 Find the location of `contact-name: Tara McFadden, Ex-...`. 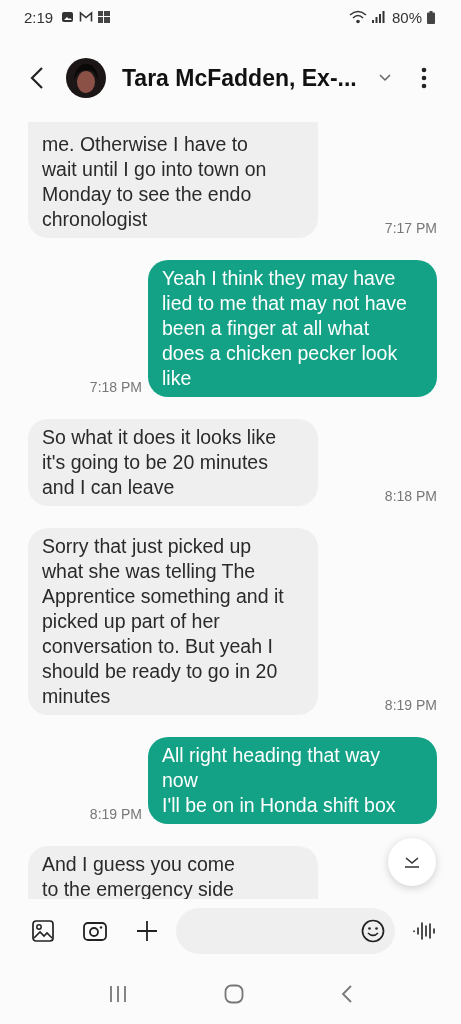

contact-name: Tara McFadden, Ex-... is located at coordinates (250, 78).